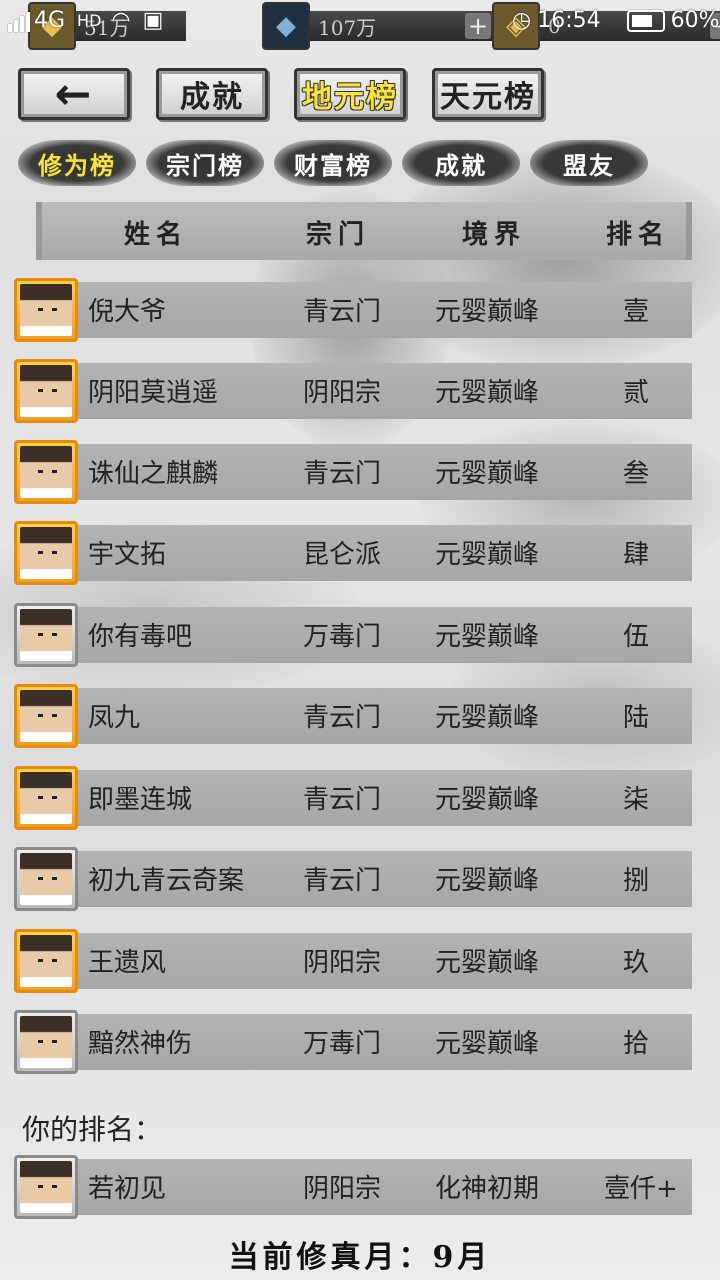  What do you see at coordinates (342, 555) in the screenshot?
I see `player-sect: 昆仑派` at bounding box center [342, 555].